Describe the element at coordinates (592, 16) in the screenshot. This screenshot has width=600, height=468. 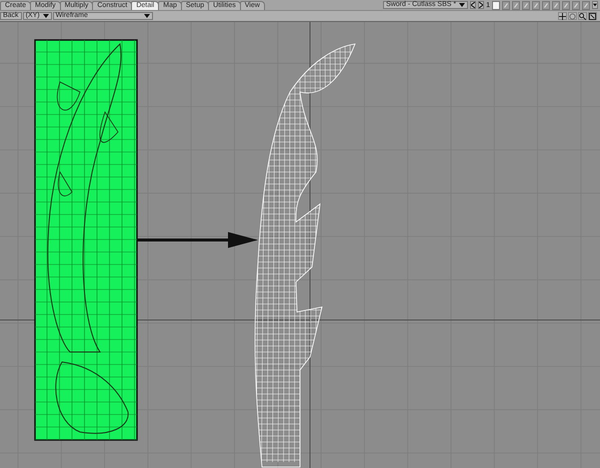
I see `maximize-icon` at that location.